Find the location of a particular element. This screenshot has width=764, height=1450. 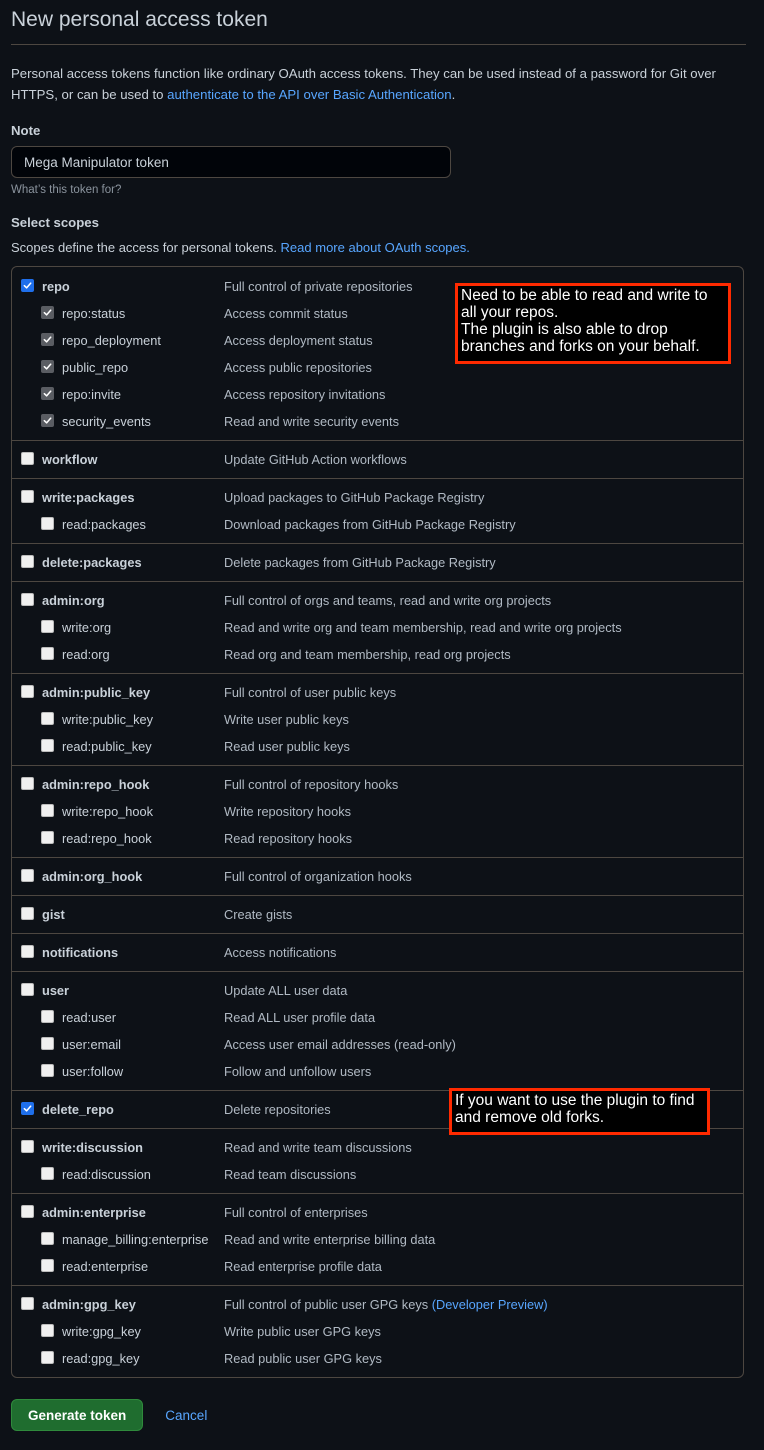

scope-name: read:gpg_key is located at coordinates (101, 1358).